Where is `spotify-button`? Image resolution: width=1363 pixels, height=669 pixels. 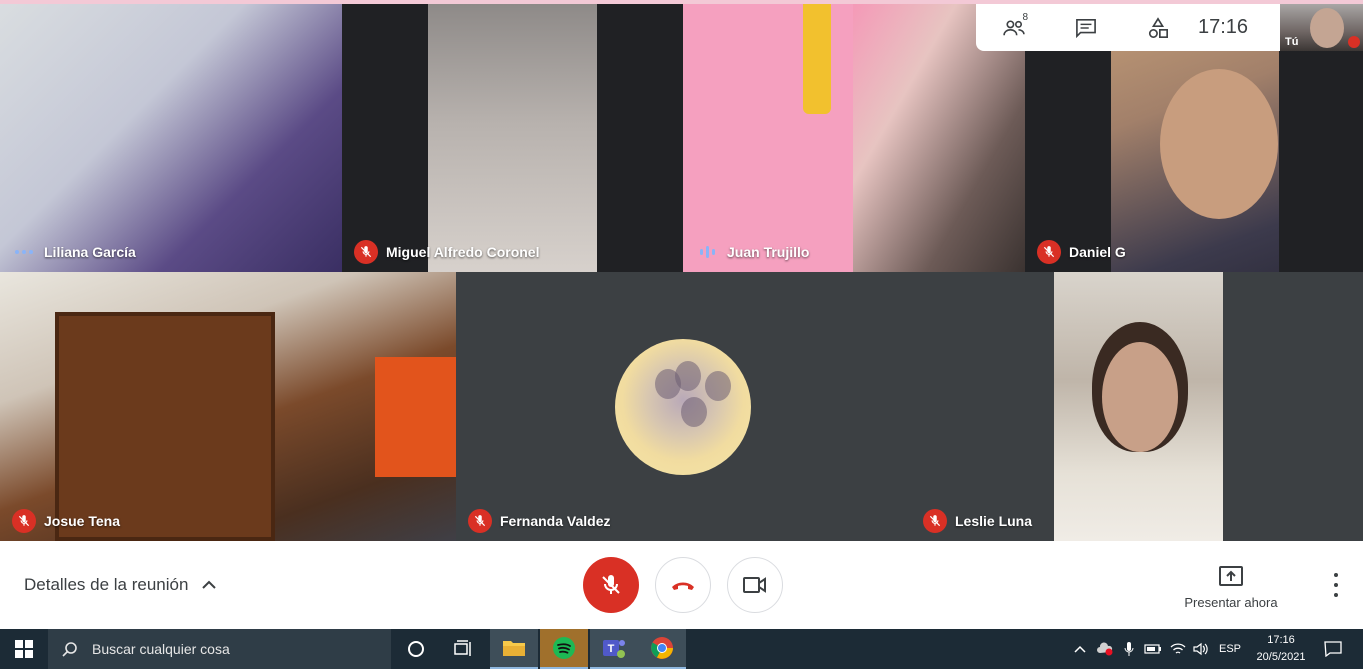
spotify-button is located at coordinates (564, 649).